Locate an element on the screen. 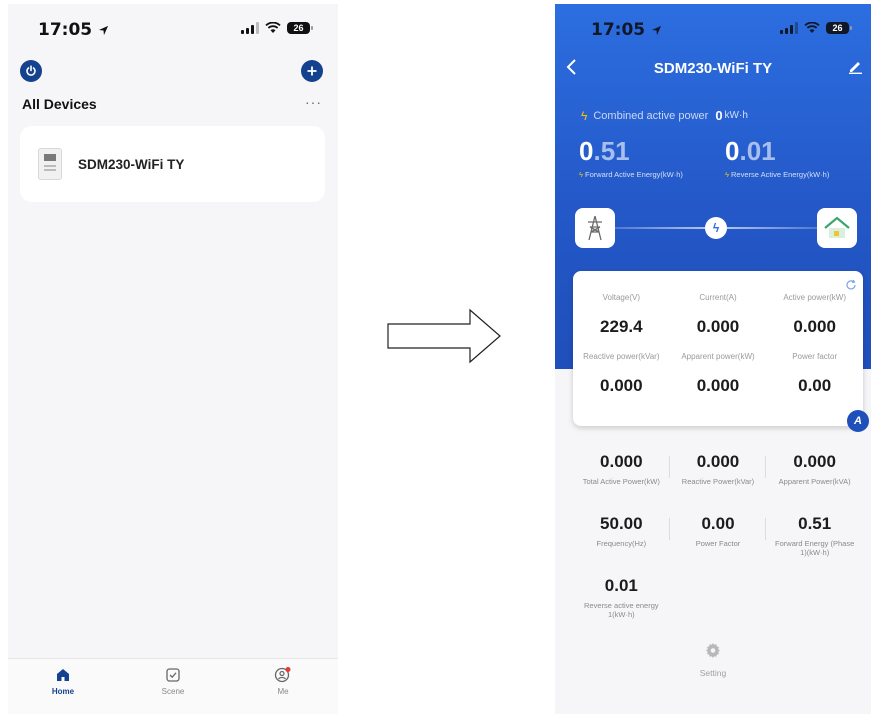  energy-meter-icon is located at coordinates (50, 164).